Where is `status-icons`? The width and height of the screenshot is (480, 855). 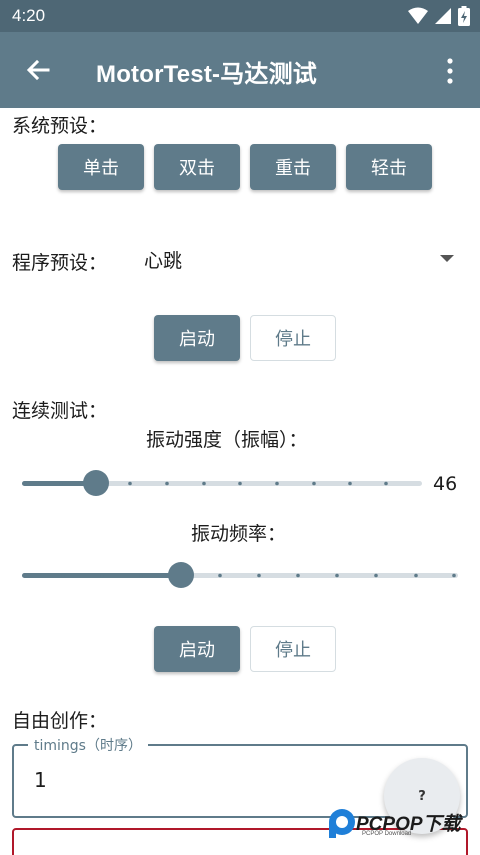
status-icons is located at coordinates (439, 16).